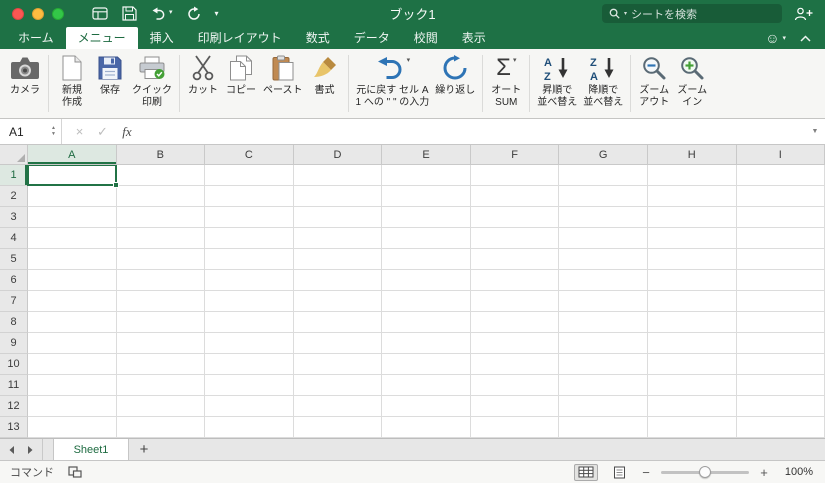 The width and height of the screenshot is (825, 483). Describe the element at coordinates (144, 449) in the screenshot. I see `add-sheet-button: +` at that location.